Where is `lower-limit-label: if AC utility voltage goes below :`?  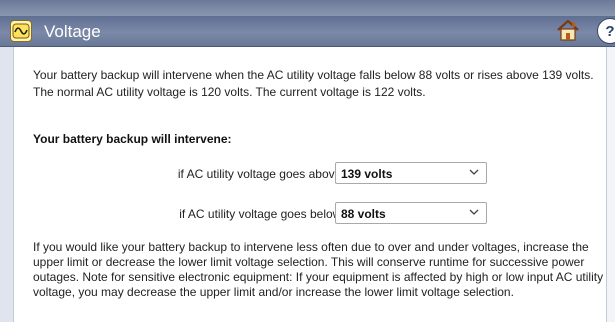
lower-limit-label: if AC utility voltage goes below : is located at coordinates (263, 214).